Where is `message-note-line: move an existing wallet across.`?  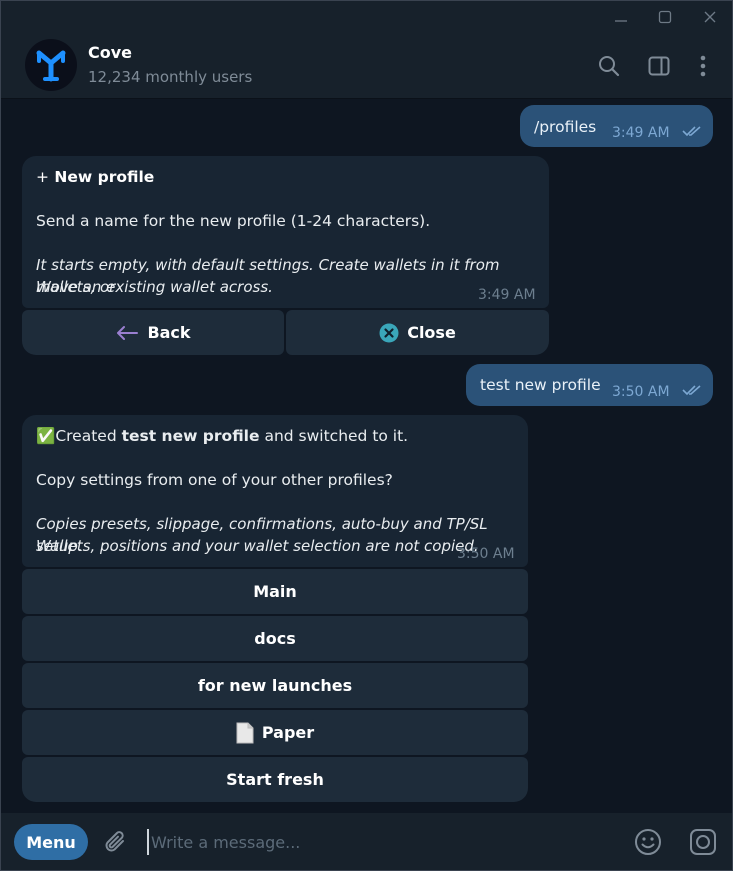 message-note-line: move an existing wallet across. is located at coordinates (154, 287).